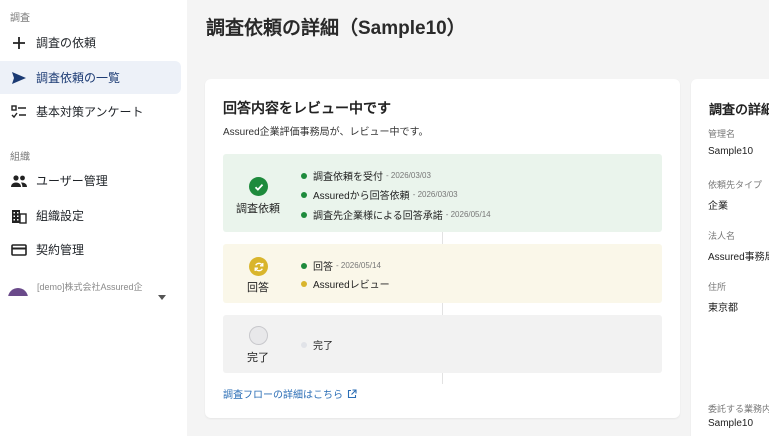 This screenshot has height=436, width=769. I want to click on section-label-survey: 調査, so click(20, 18).